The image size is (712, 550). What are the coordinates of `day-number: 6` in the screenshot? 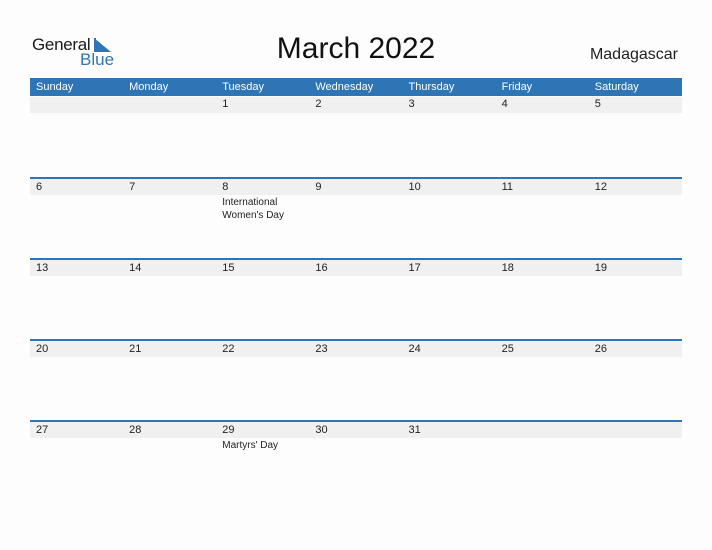 It's located at (39, 187).